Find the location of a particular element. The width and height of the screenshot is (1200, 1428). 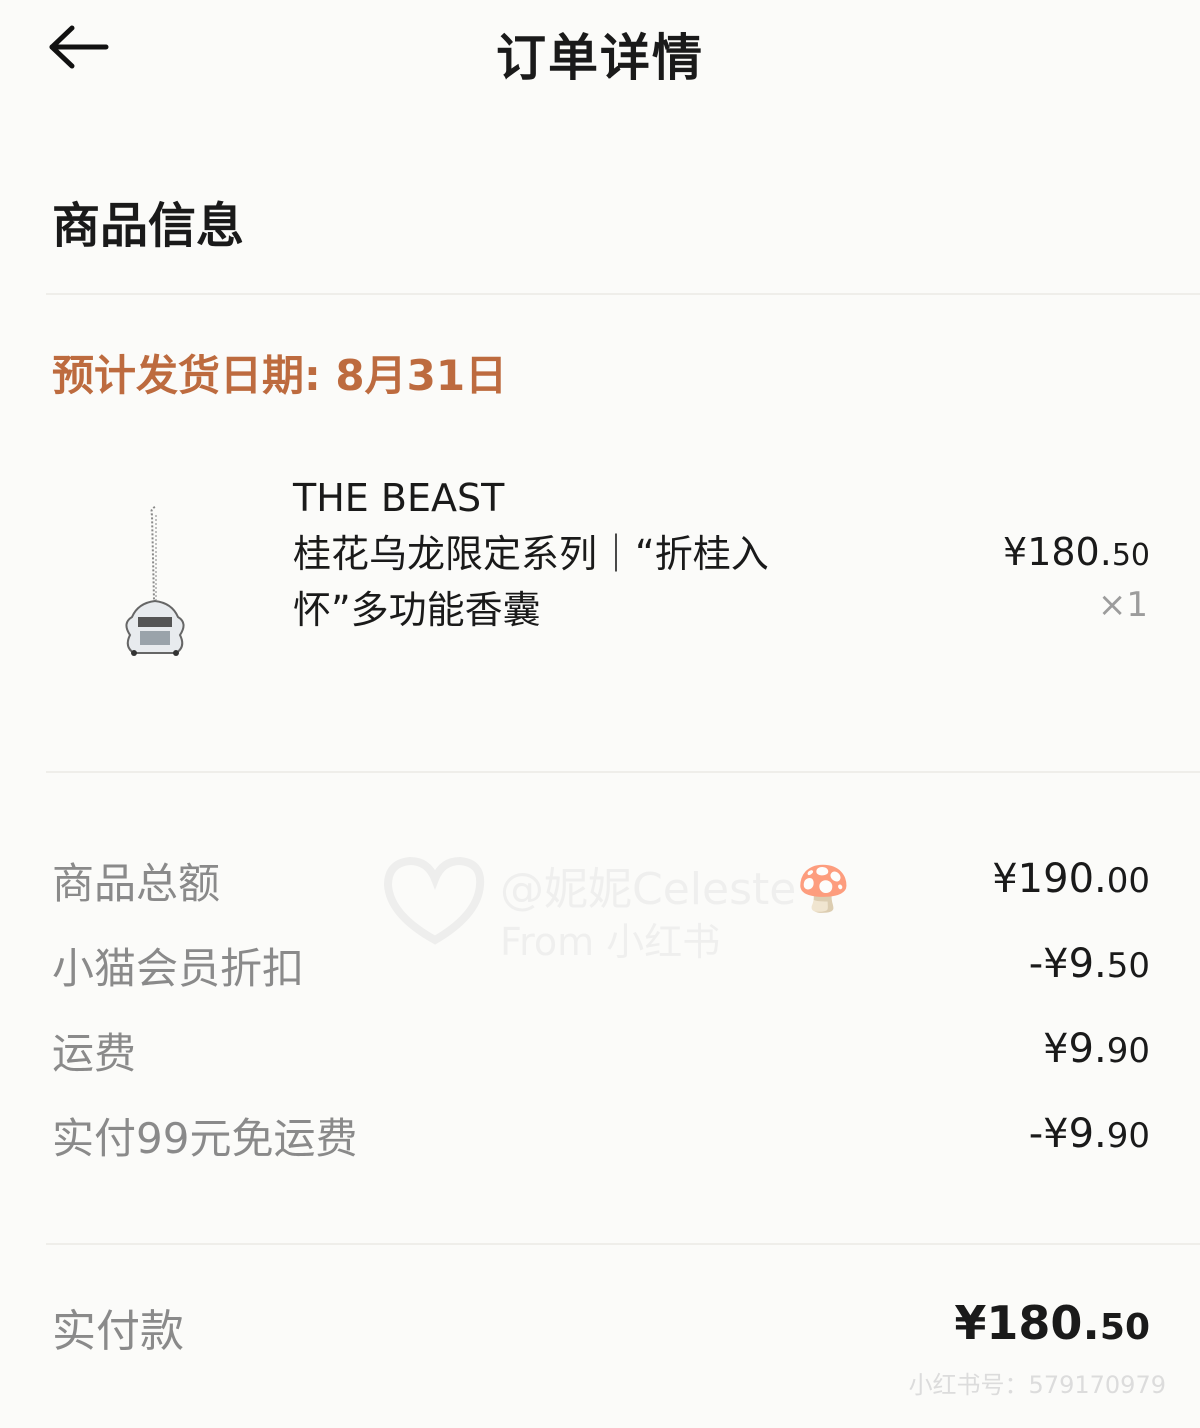

product-image is located at coordinates (155, 585).